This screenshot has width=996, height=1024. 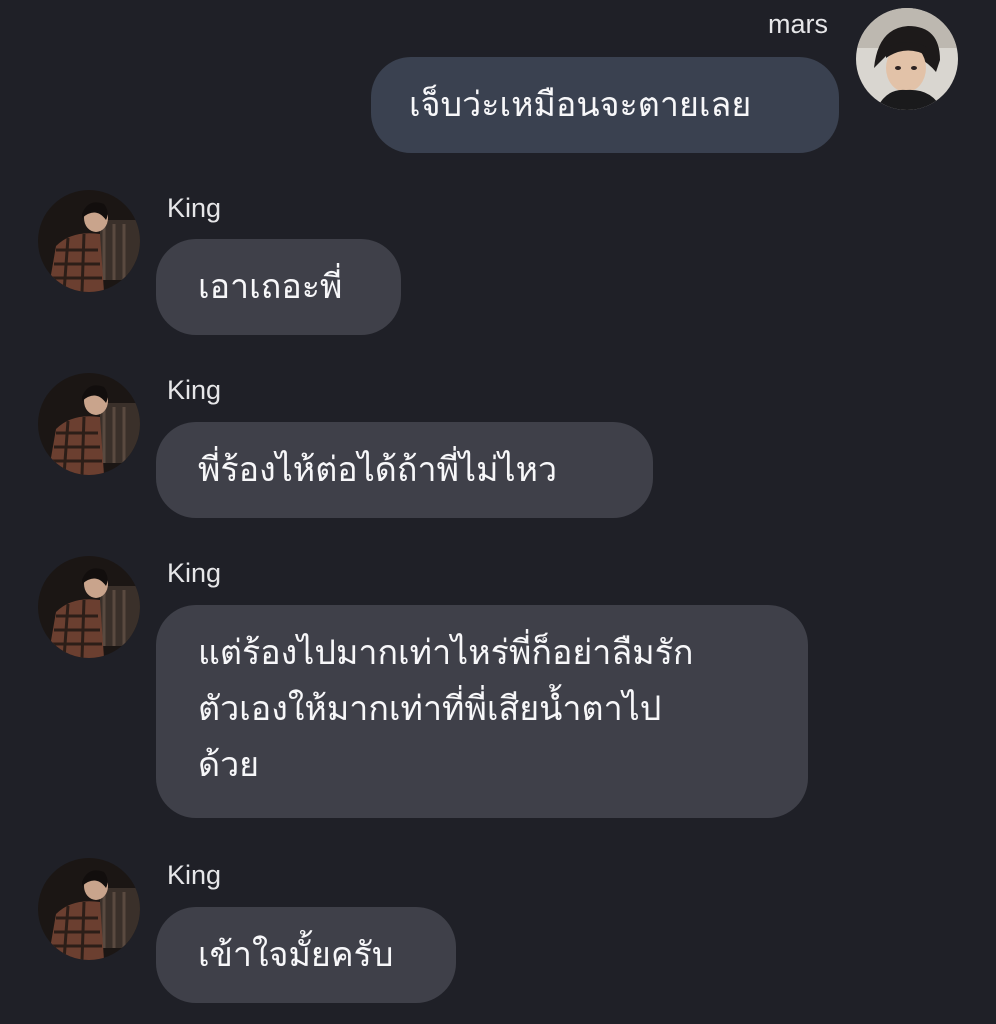 What do you see at coordinates (580, 105) in the screenshot?
I see `message-text: เจ็บว่ะเหมือนจะตายเลย` at bounding box center [580, 105].